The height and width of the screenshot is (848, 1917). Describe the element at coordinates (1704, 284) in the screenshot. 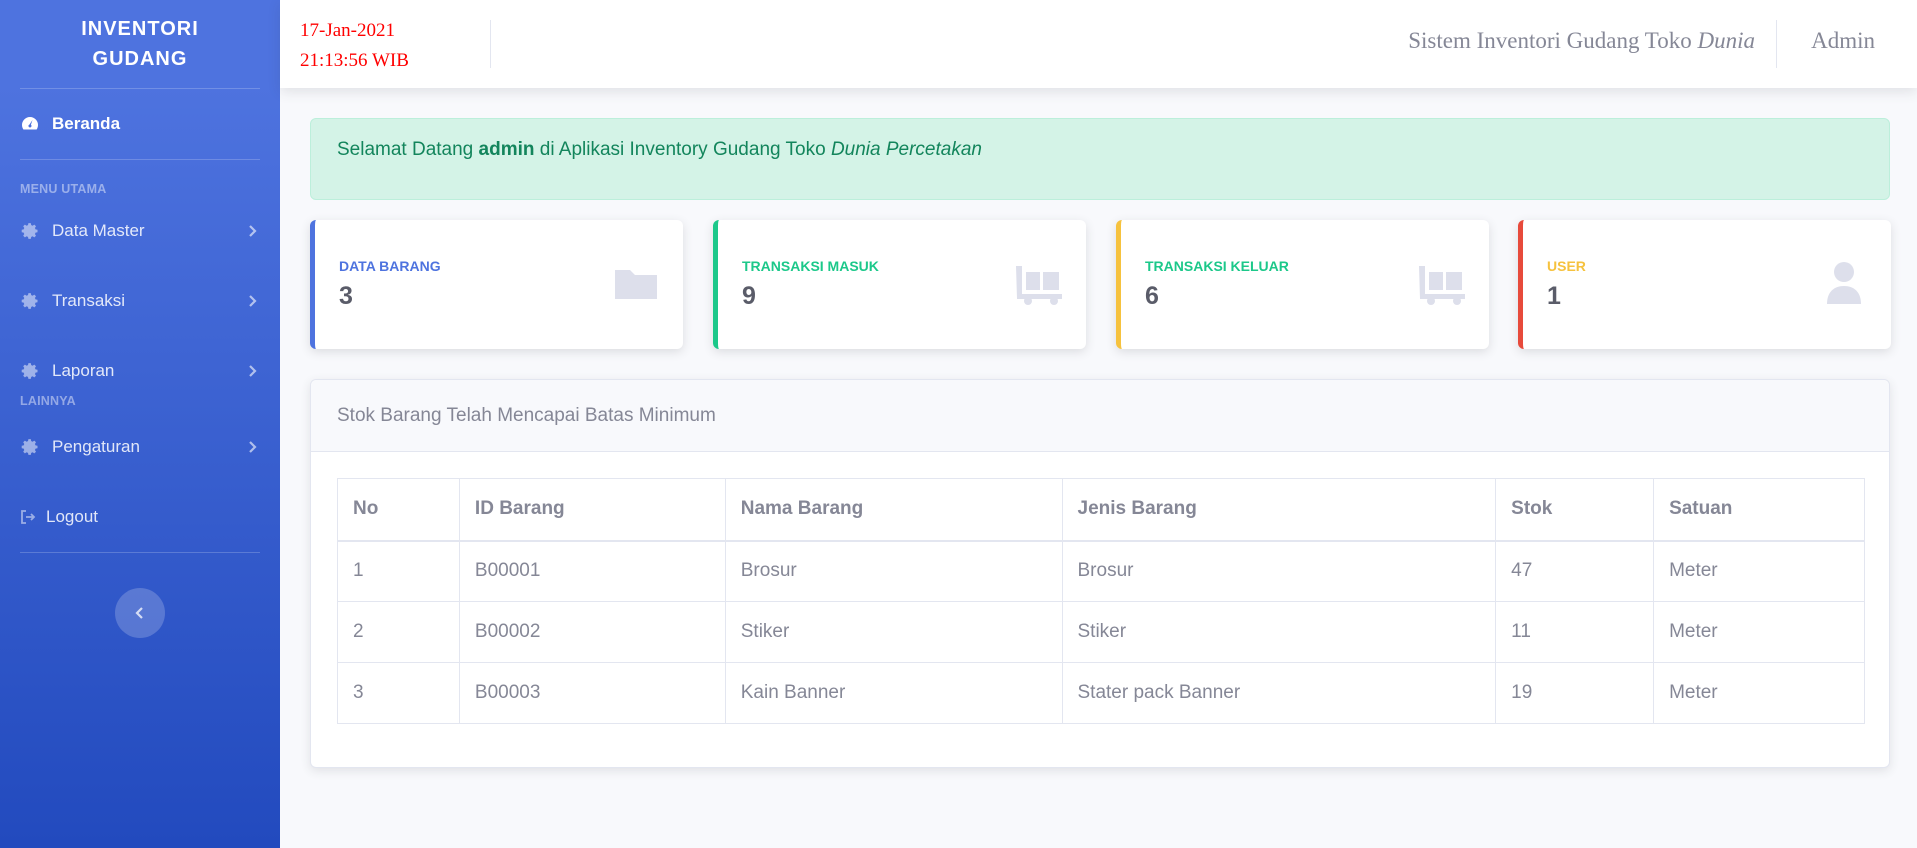

I see `stat-card-user: USER 1` at that location.